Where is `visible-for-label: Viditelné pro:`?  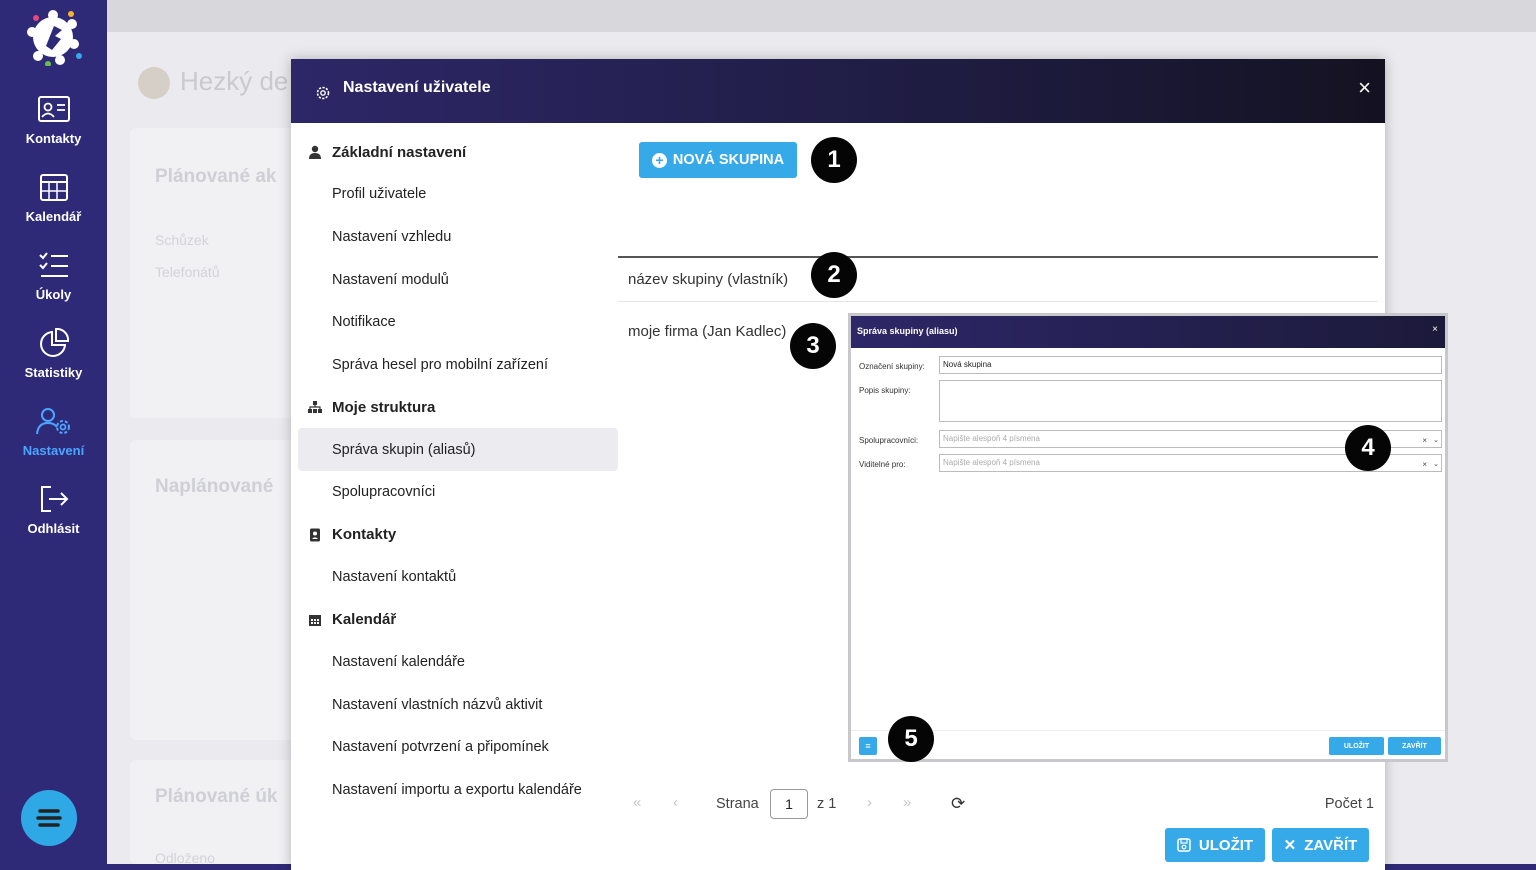
visible-for-label: Viditelné pro: is located at coordinates (882, 464).